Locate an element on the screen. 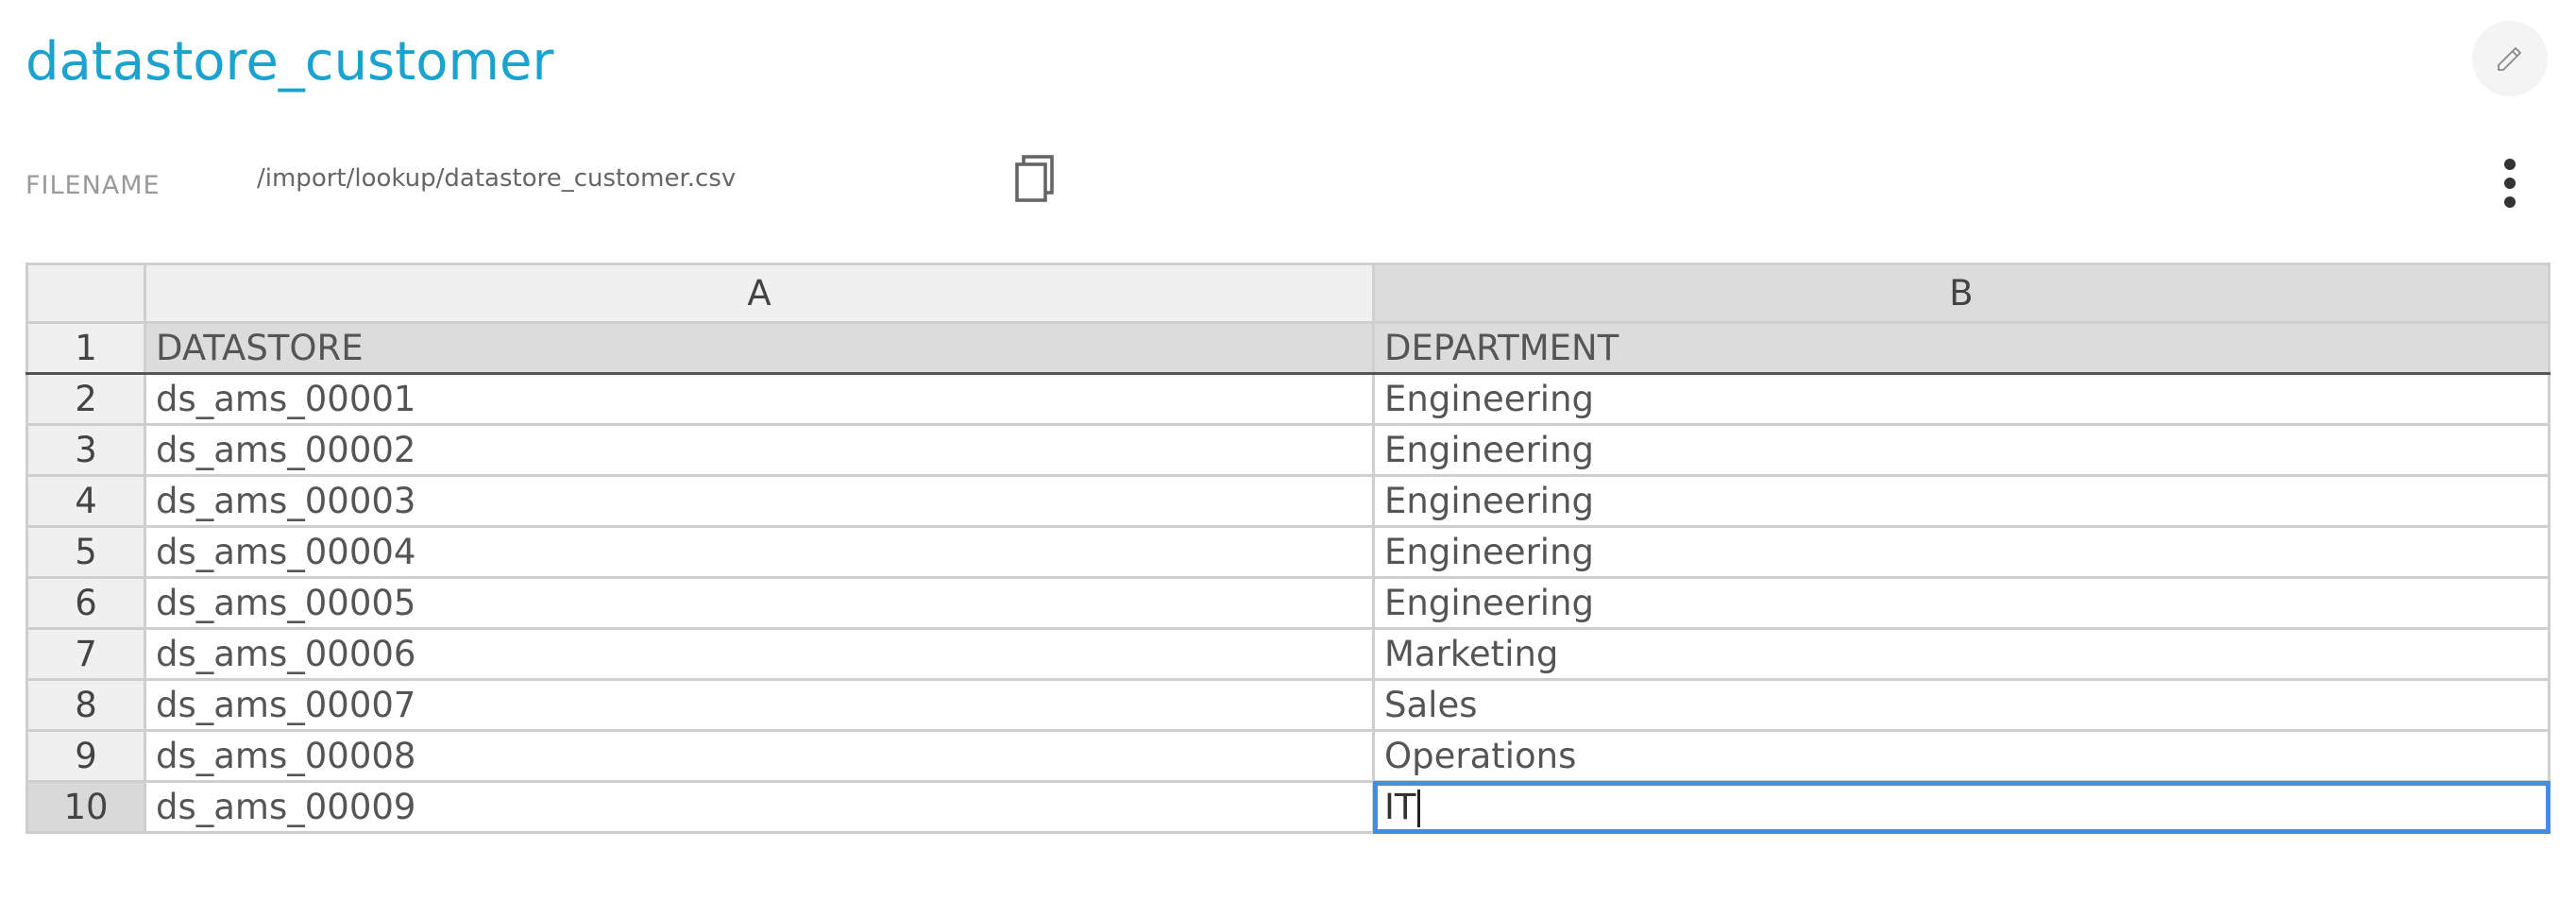 The image size is (2576, 917). grid-cell: ds_ams_00008 is located at coordinates (759, 756).